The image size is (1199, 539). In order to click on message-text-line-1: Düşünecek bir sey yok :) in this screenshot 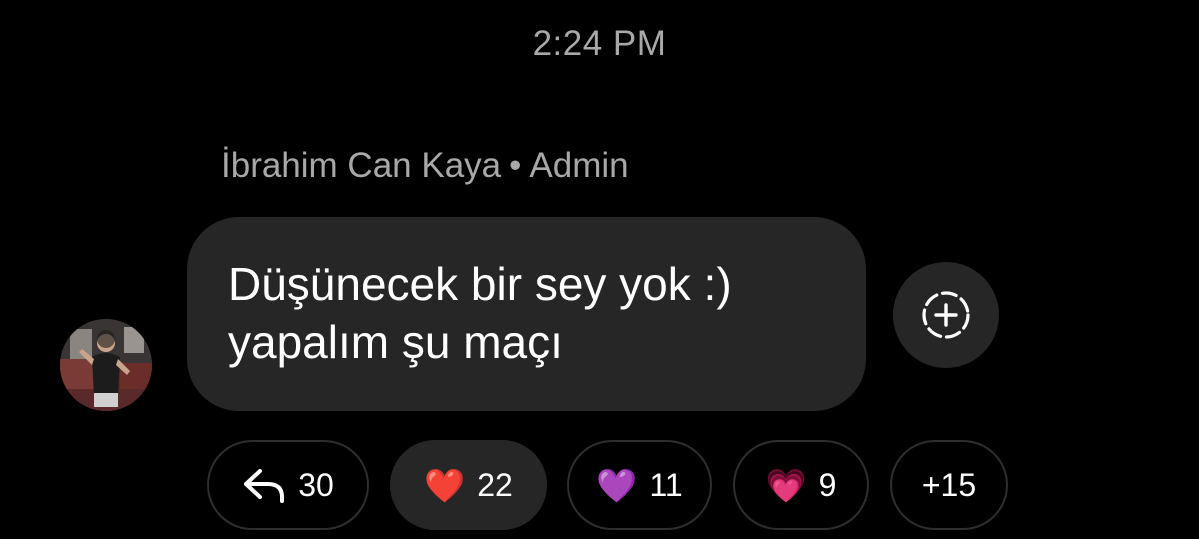, I will do `click(480, 284)`.